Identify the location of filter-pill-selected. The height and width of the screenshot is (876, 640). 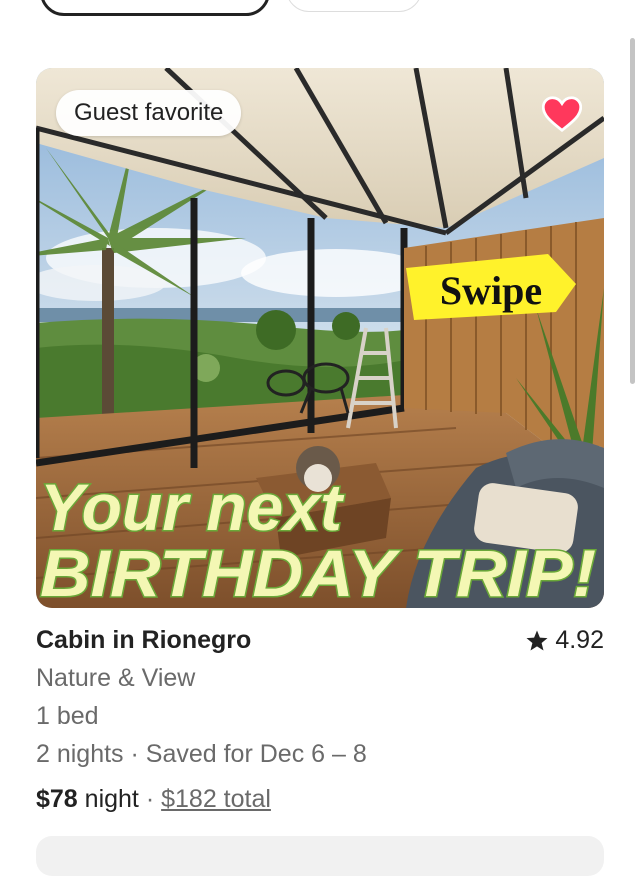
(155, 8).